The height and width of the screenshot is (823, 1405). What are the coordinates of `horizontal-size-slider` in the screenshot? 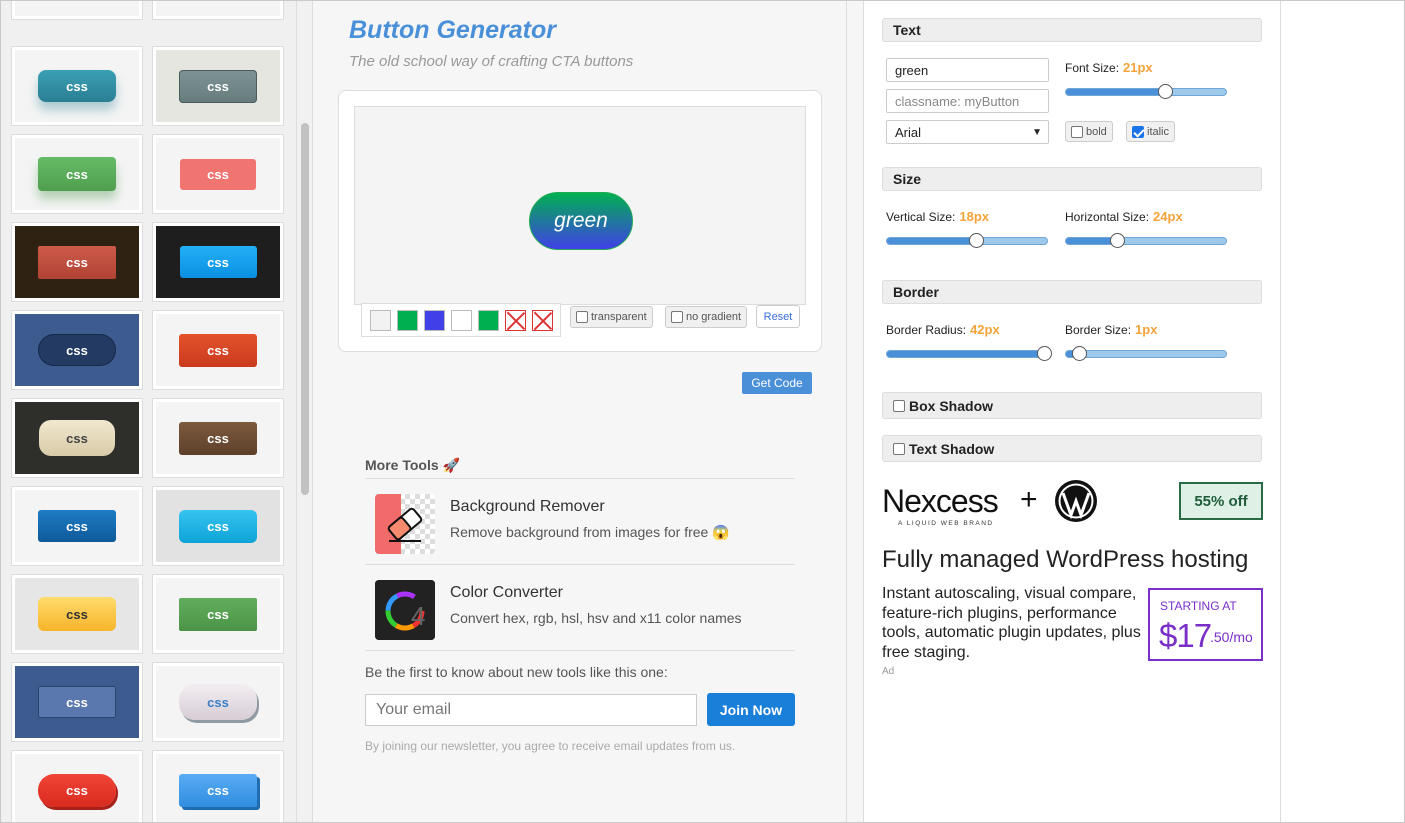 It's located at (1146, 240).